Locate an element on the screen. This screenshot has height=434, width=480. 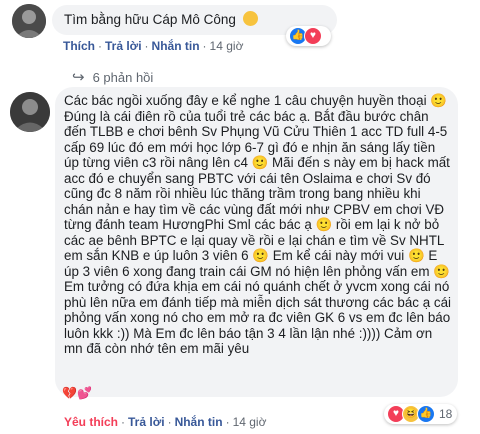
comment-text: Tìm bằng hữu Cáp Mô Công is located at coordinates (161, 19).